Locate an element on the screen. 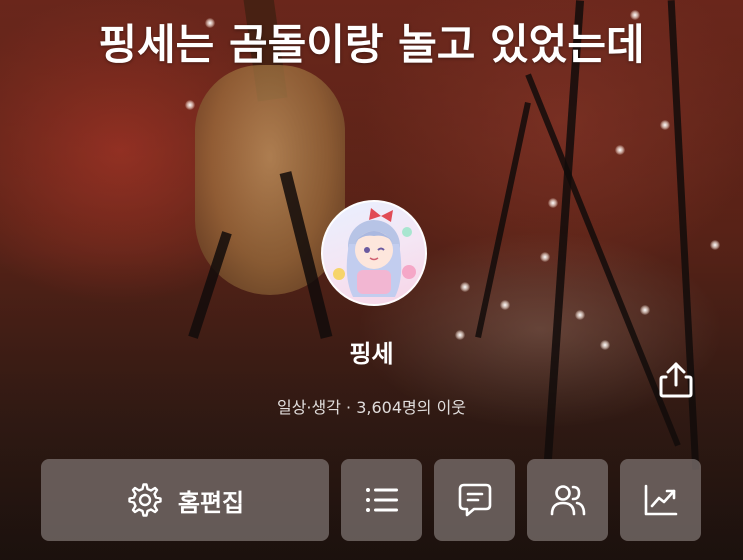 This screenshot has height=560, width=743. share-button is located at coordinates (676, 380).